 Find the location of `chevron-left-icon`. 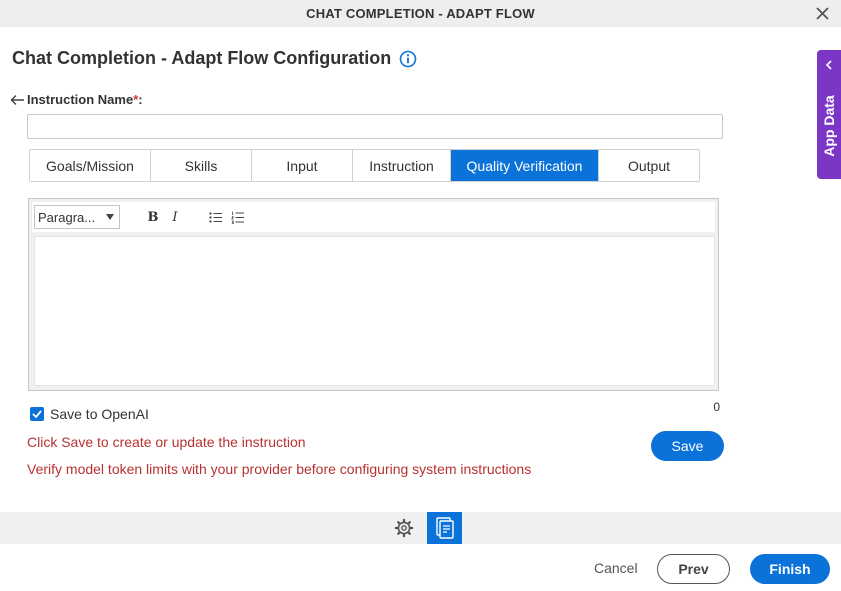

chevron-left-icon is located at coordinates (828, 65).